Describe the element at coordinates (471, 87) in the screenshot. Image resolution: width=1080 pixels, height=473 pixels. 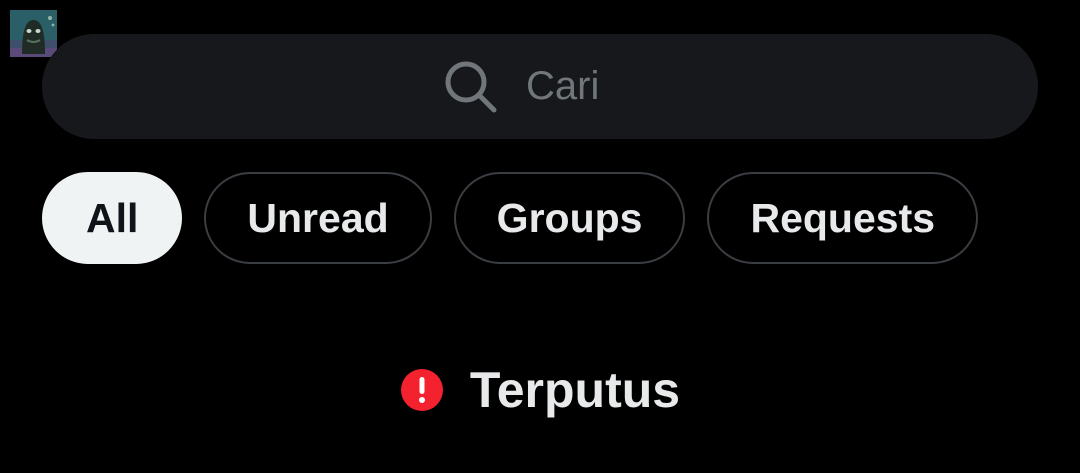
I see `search-icon` at that location.